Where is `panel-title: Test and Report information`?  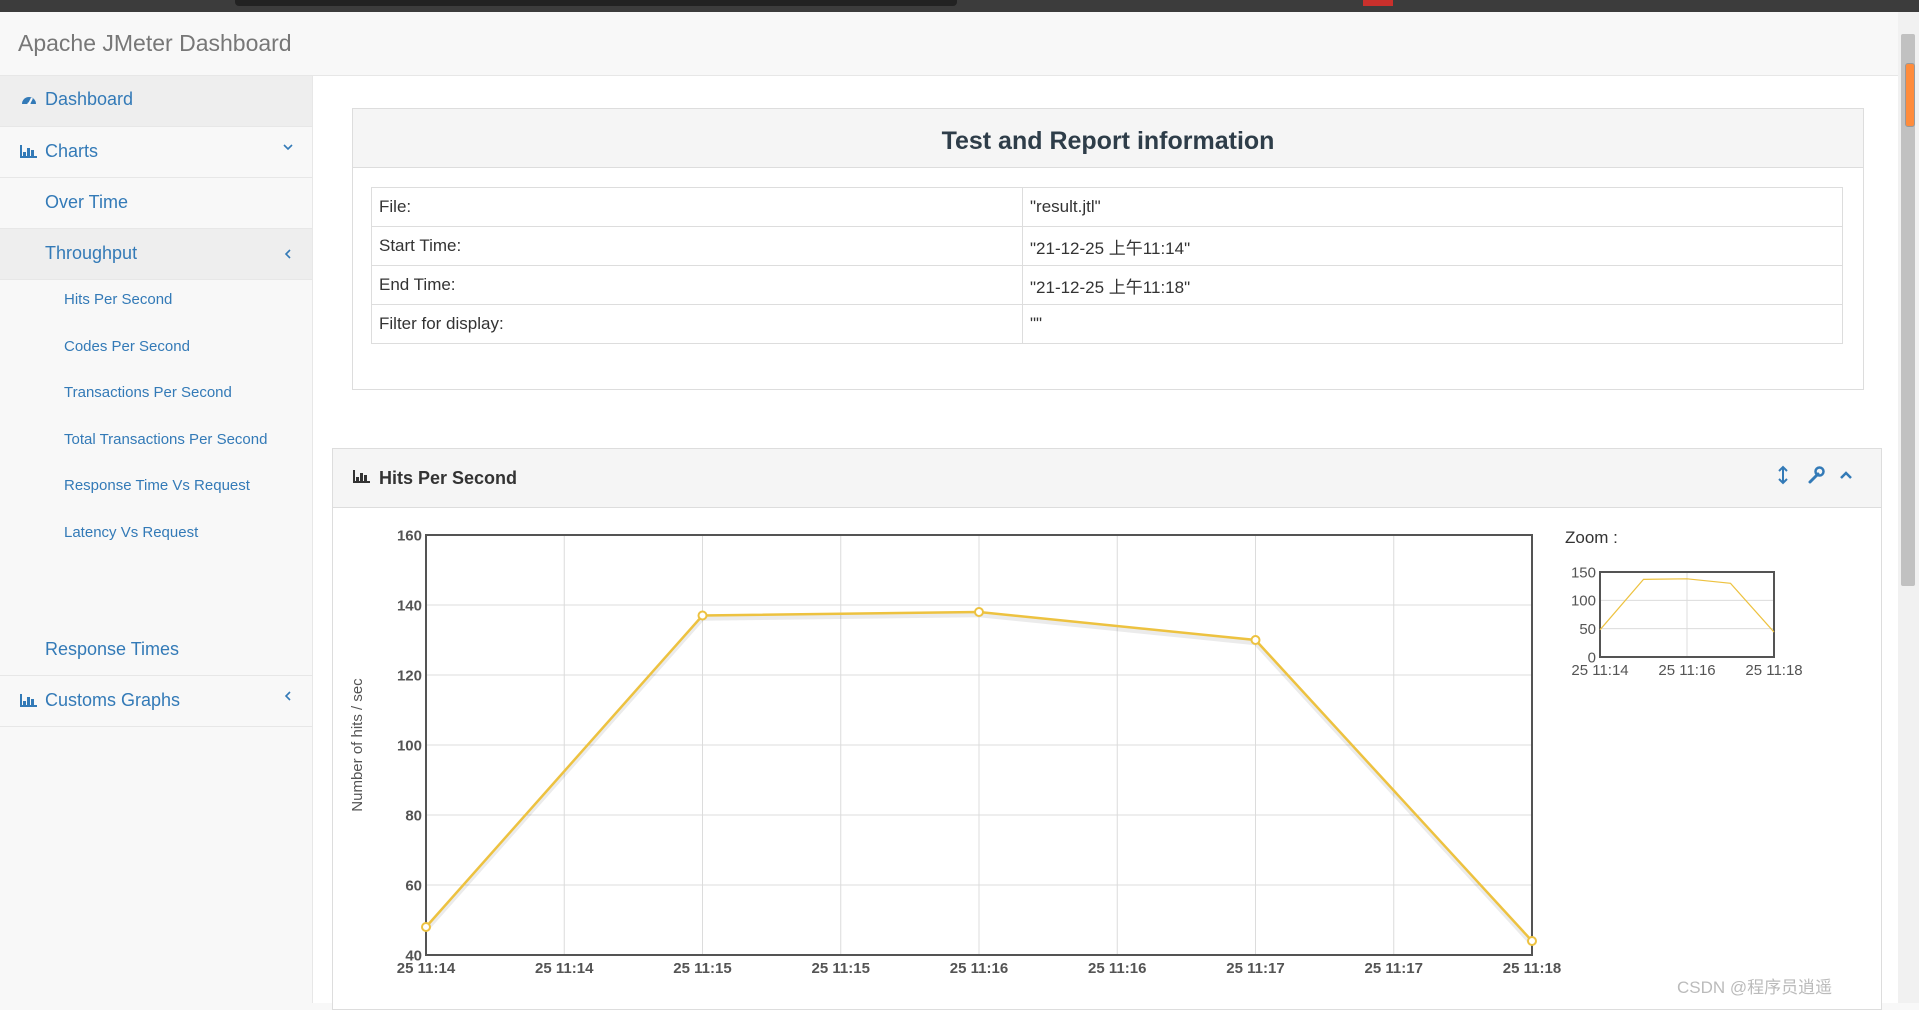
panel-title: Test and Report information is located at coordinates (1108, 141).